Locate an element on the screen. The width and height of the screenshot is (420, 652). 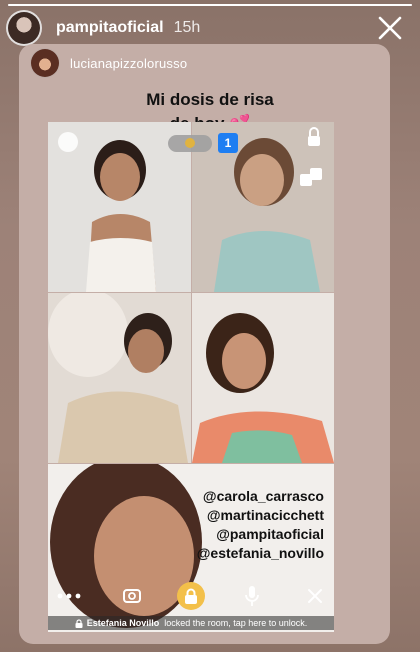
repost-attribution: lucianapizzolorusso is located at coordinates (108, 63).